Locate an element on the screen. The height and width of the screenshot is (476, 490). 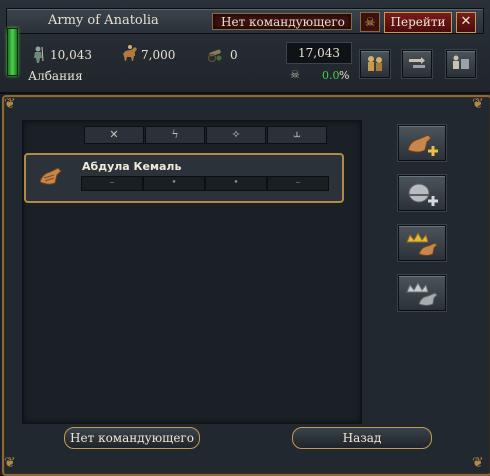
cavalry-icon is located at coordinates (130, 53).